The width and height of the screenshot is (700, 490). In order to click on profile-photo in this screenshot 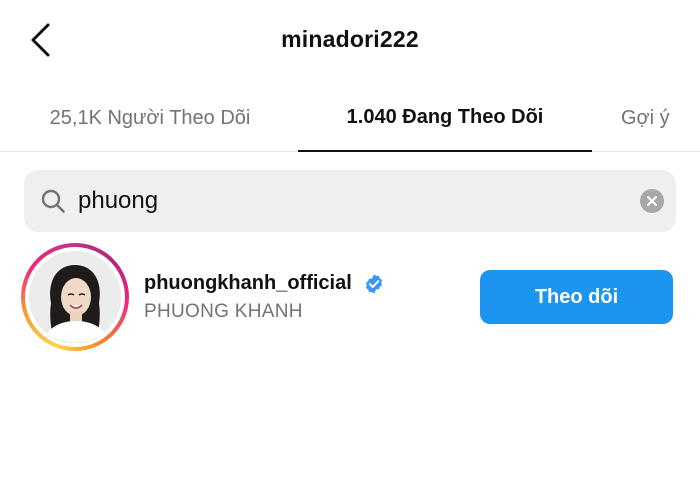, I will do `click(75, 297)`.